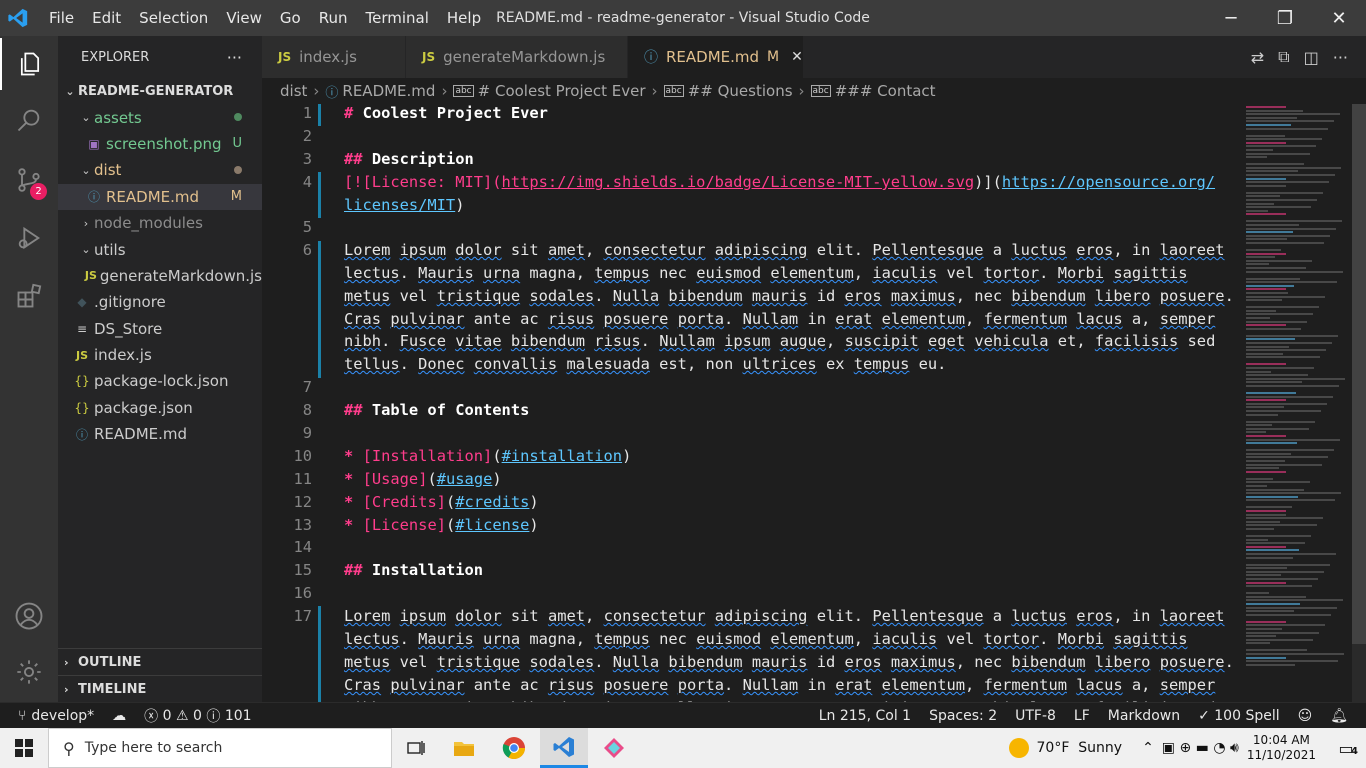  I want to click on tree-item-dist: ⌄ dist, so click(160, 170).